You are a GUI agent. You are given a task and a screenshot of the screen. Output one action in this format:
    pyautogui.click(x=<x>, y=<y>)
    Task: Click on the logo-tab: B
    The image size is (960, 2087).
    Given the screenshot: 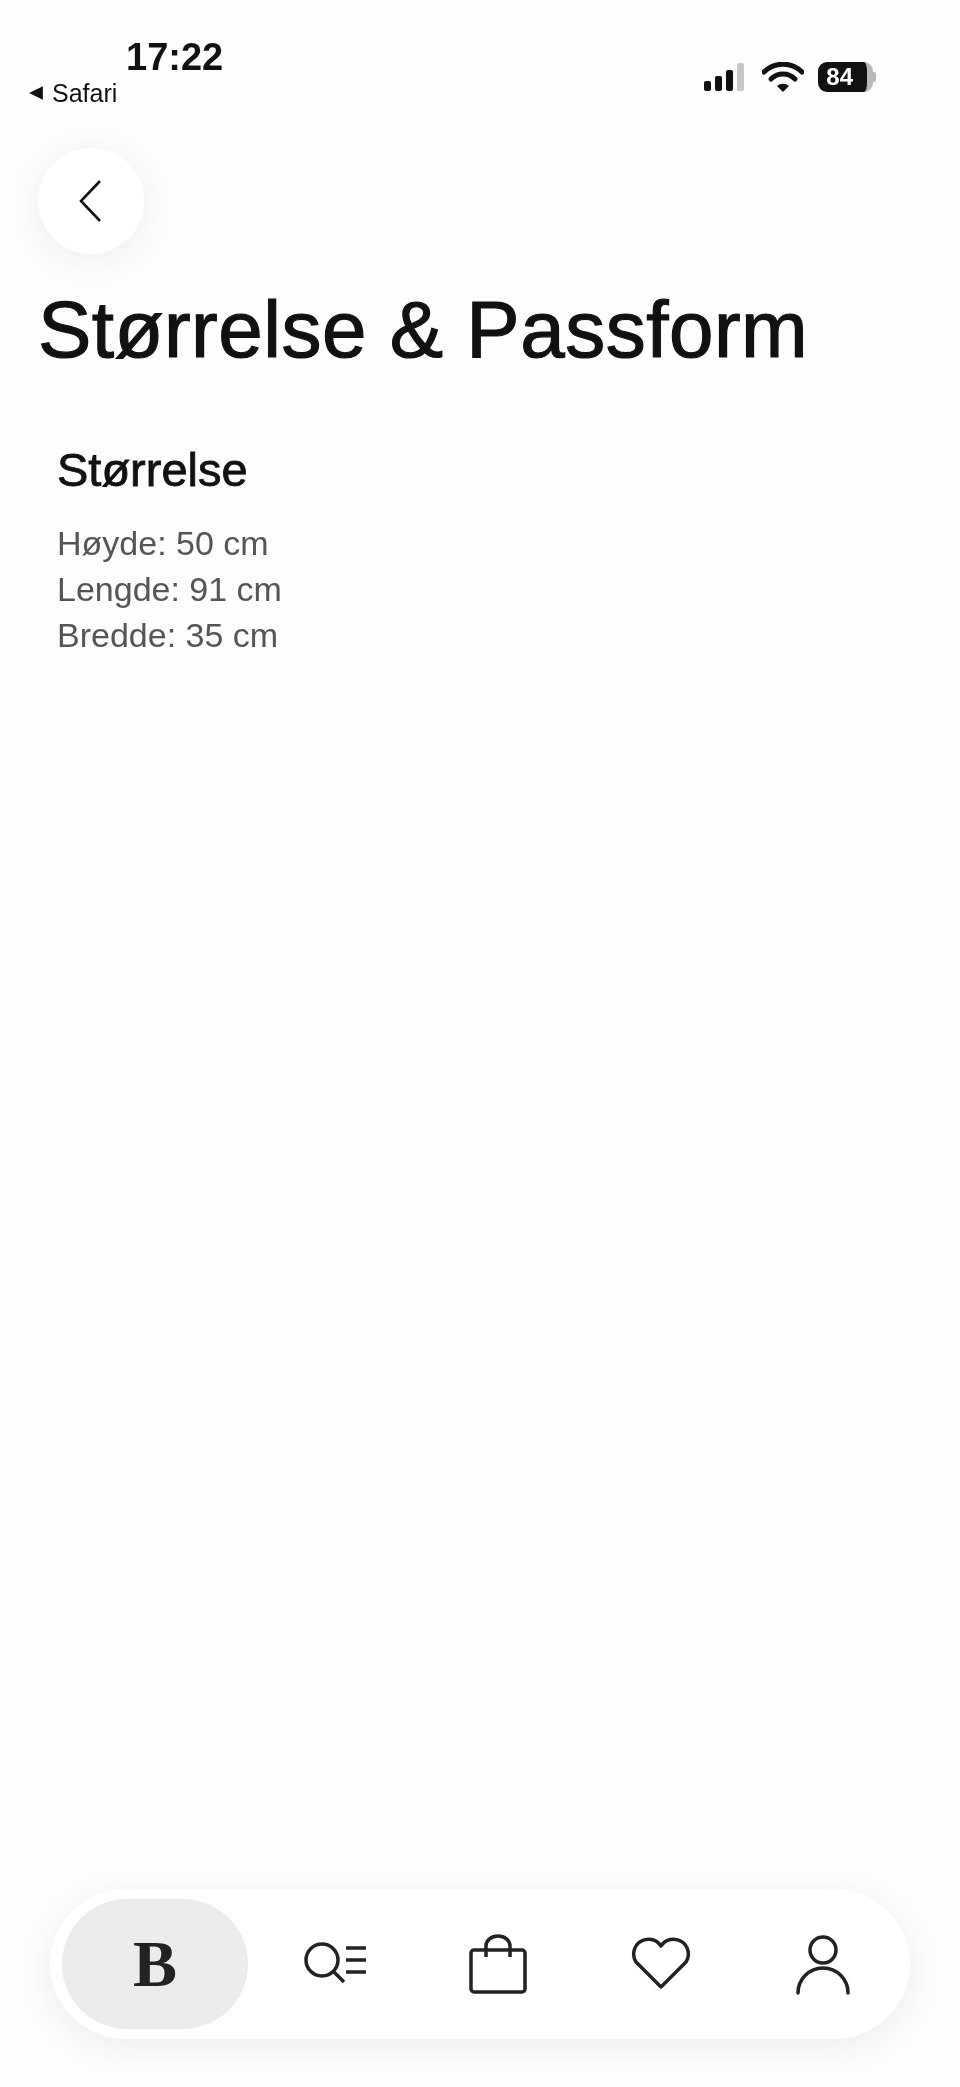 What is the action you would take?
    pyautogui.click(x=155, y=1964)
    